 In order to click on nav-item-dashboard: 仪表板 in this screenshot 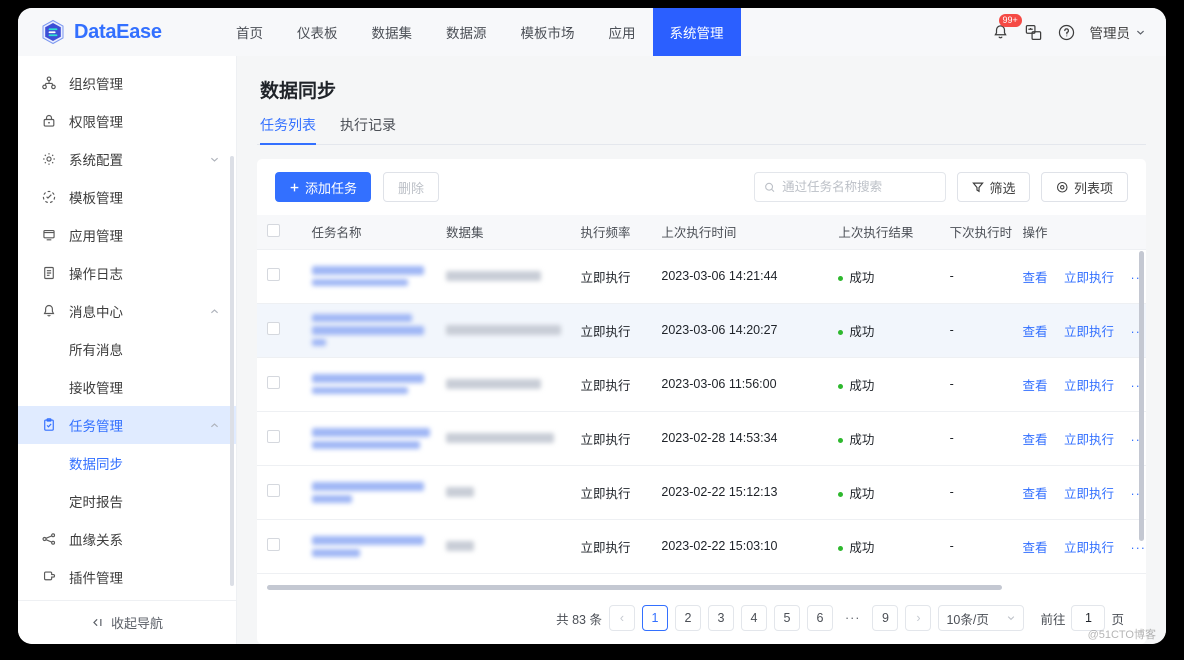, I will do `click(317, 32)`.